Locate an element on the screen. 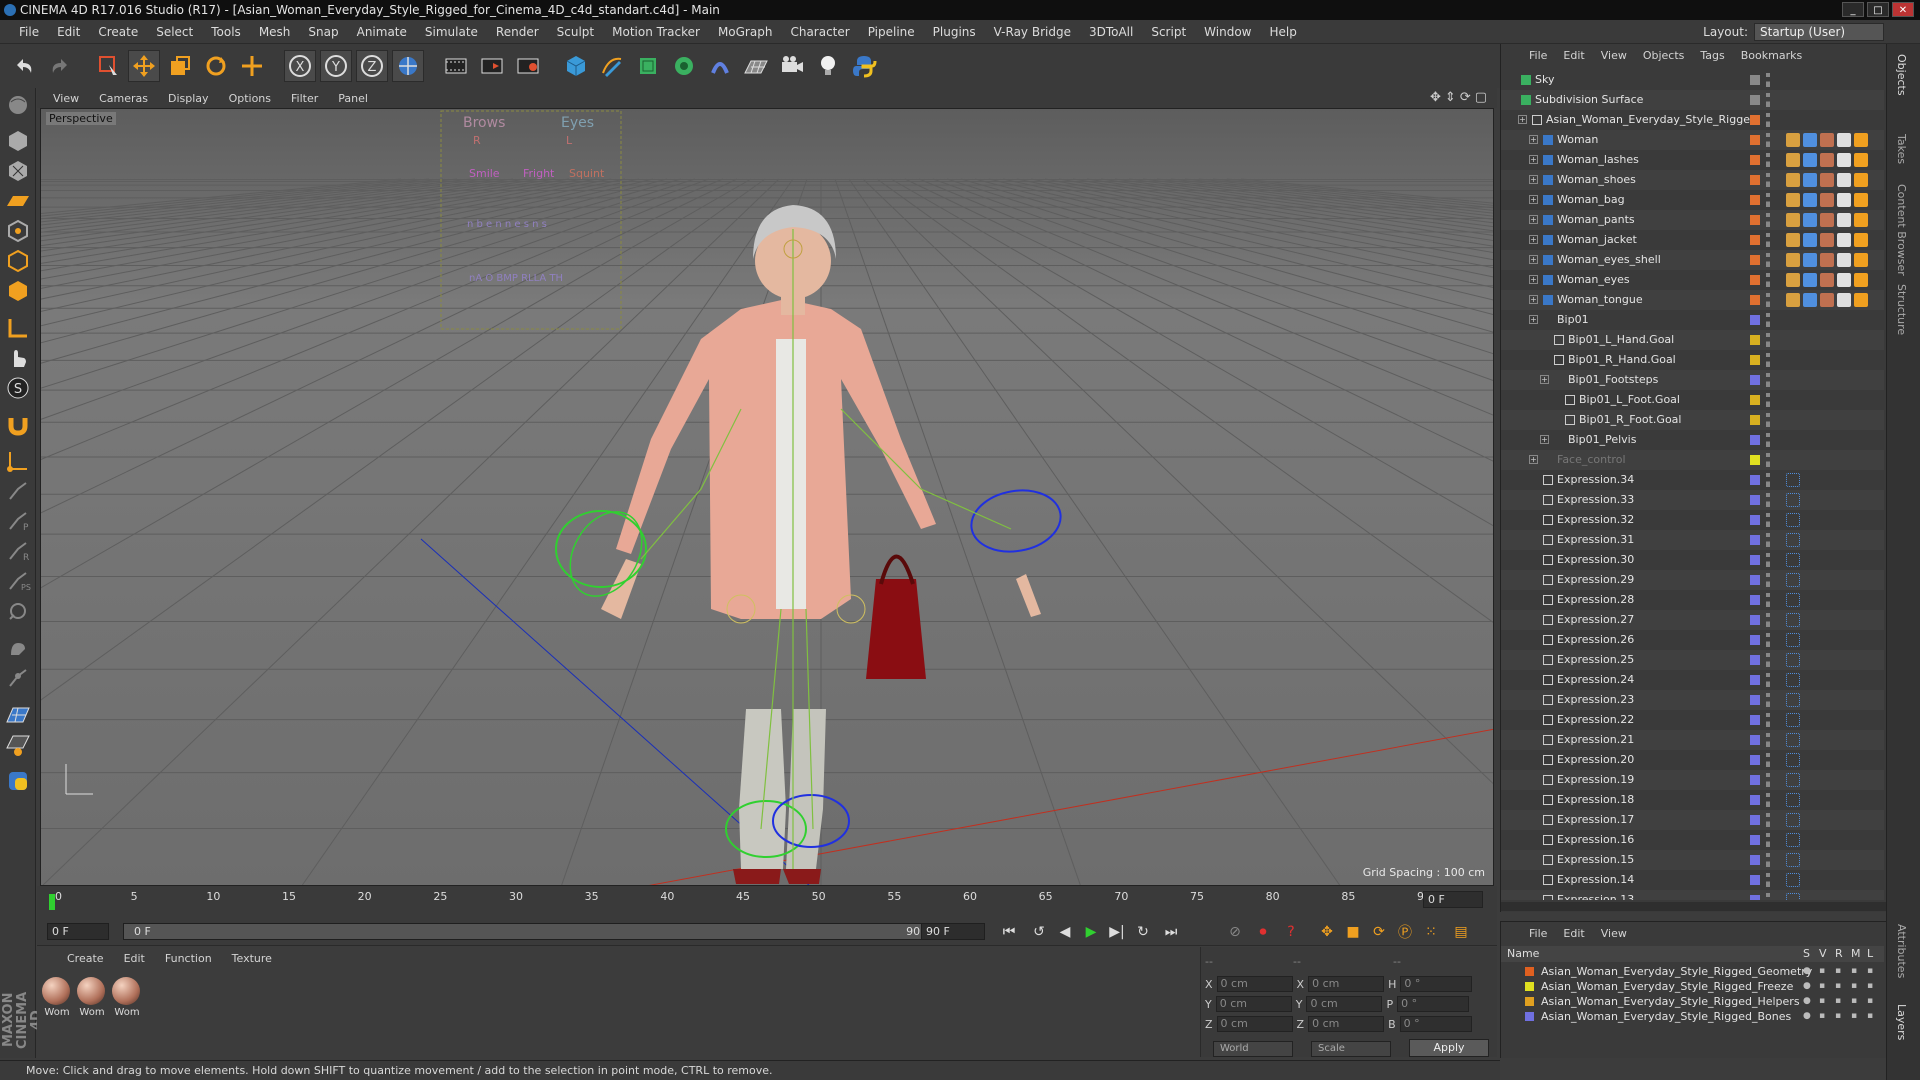 This screenshot has height=1080, width=1920. z-size-field: 0 cm is located at coordinates (1346, 1024).